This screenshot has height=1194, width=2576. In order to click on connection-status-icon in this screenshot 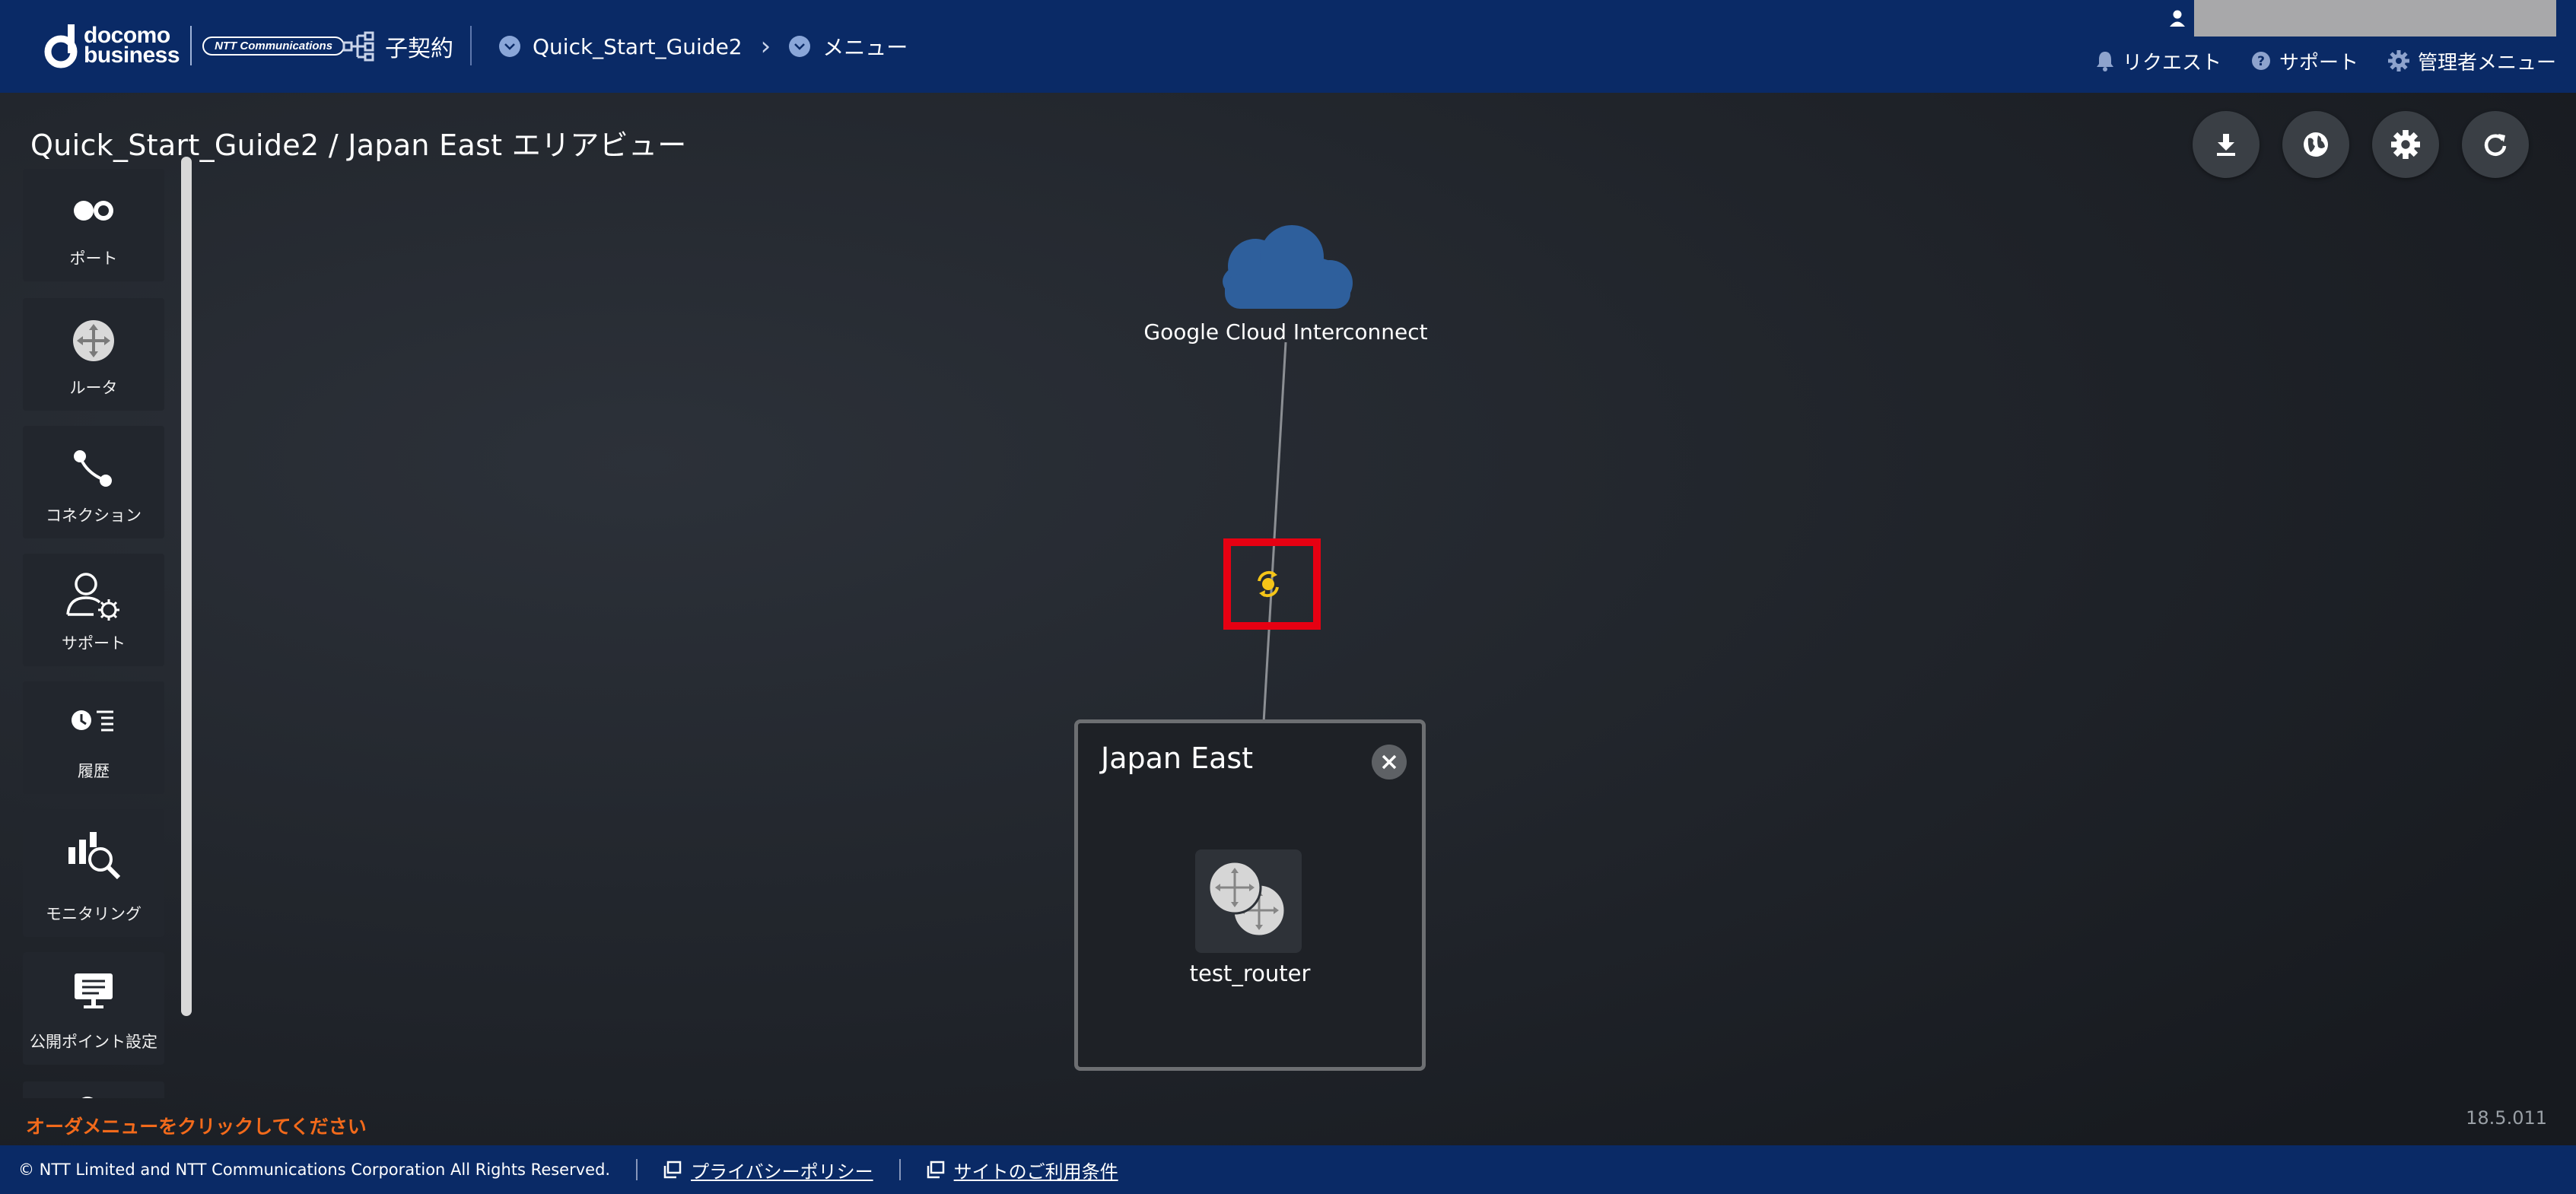, I will do `click(1268, 584)`.